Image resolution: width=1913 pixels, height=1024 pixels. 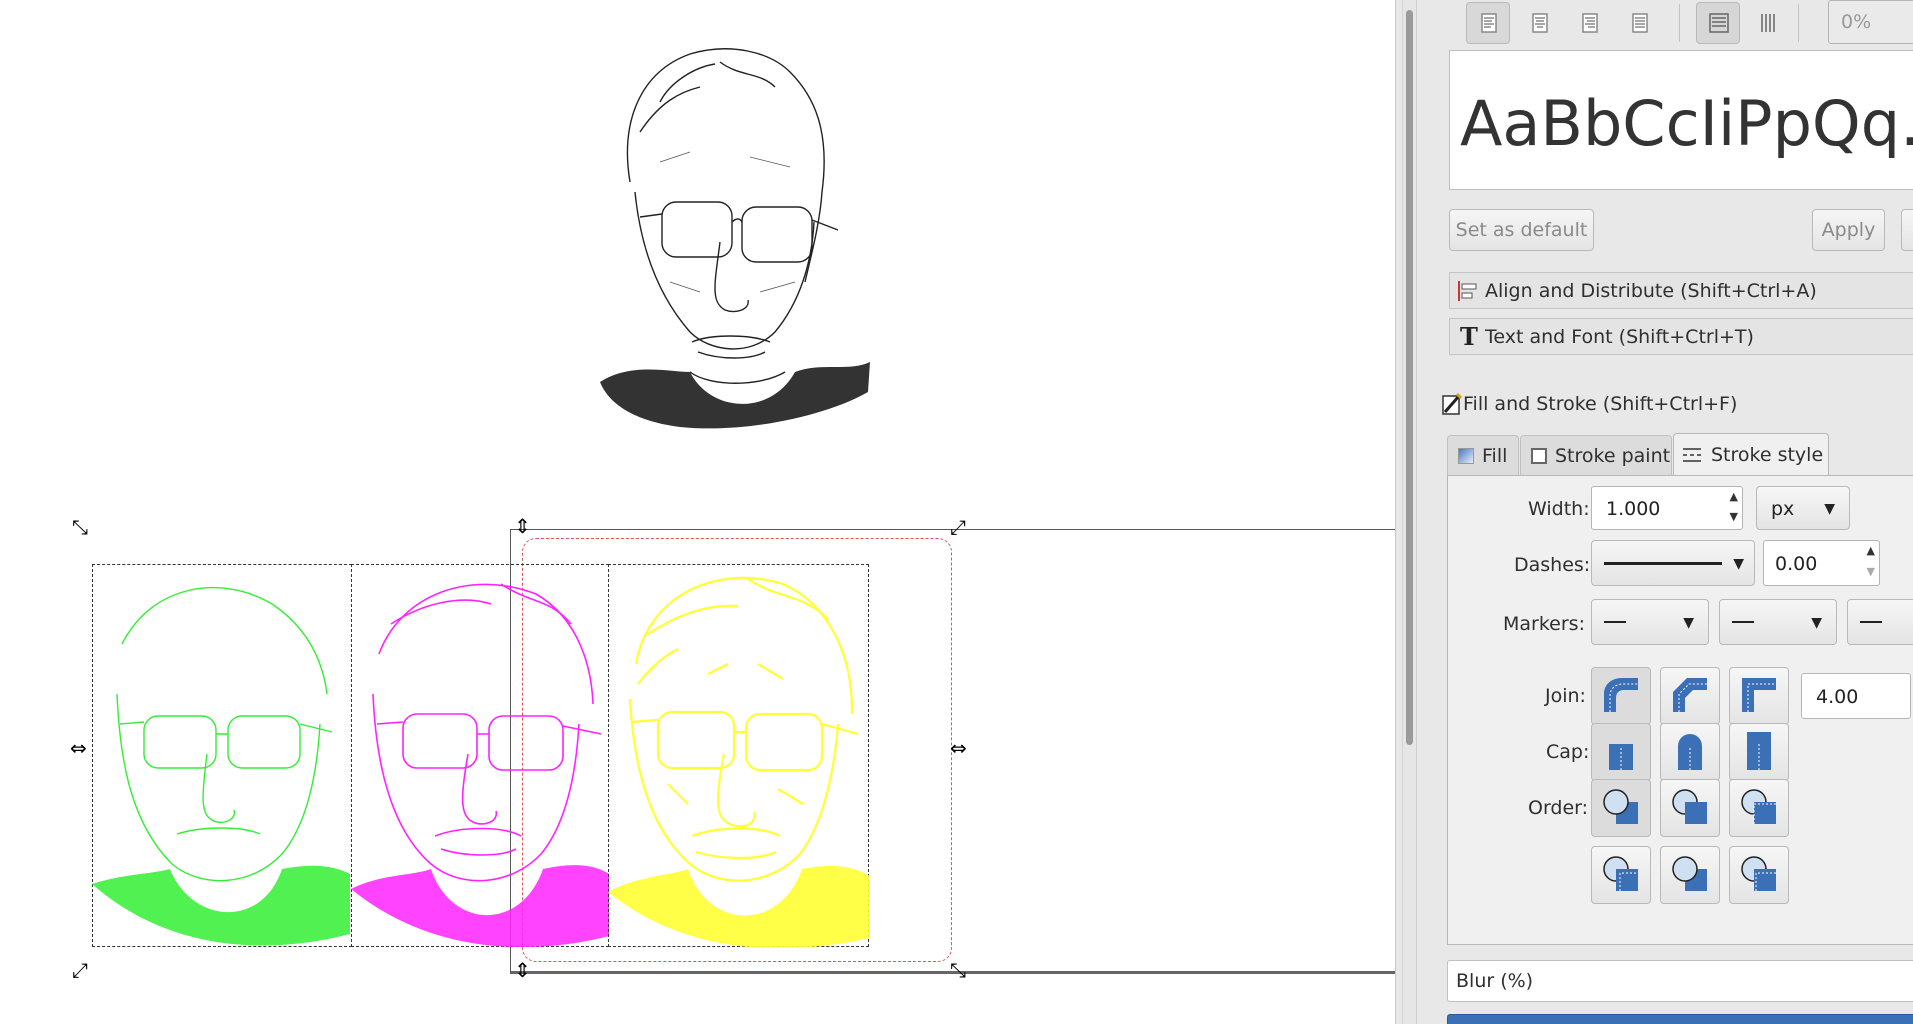 I want to click on width-label: Width:, so click(x=1559, y=509).